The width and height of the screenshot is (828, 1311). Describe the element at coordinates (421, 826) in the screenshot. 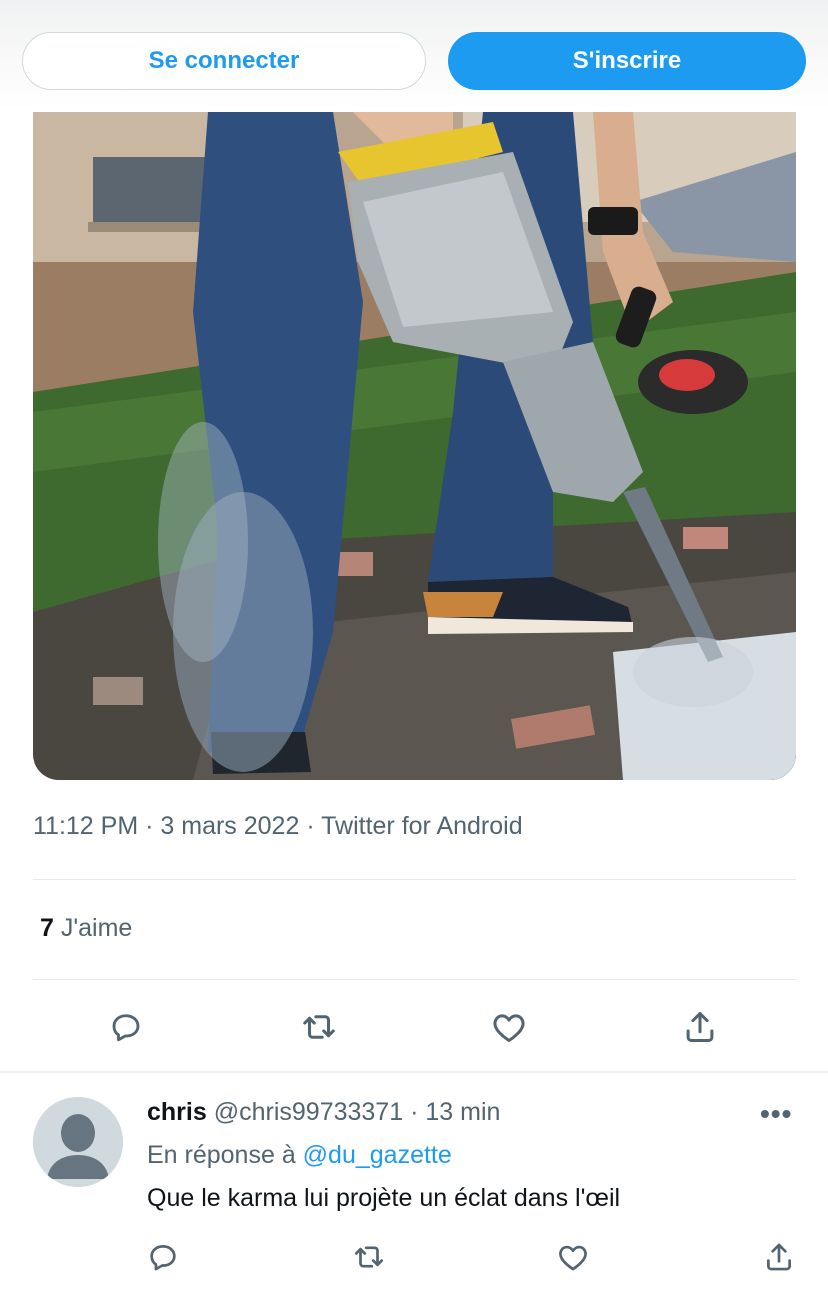

I see `tweet-source: Twitter for Android` at that location.